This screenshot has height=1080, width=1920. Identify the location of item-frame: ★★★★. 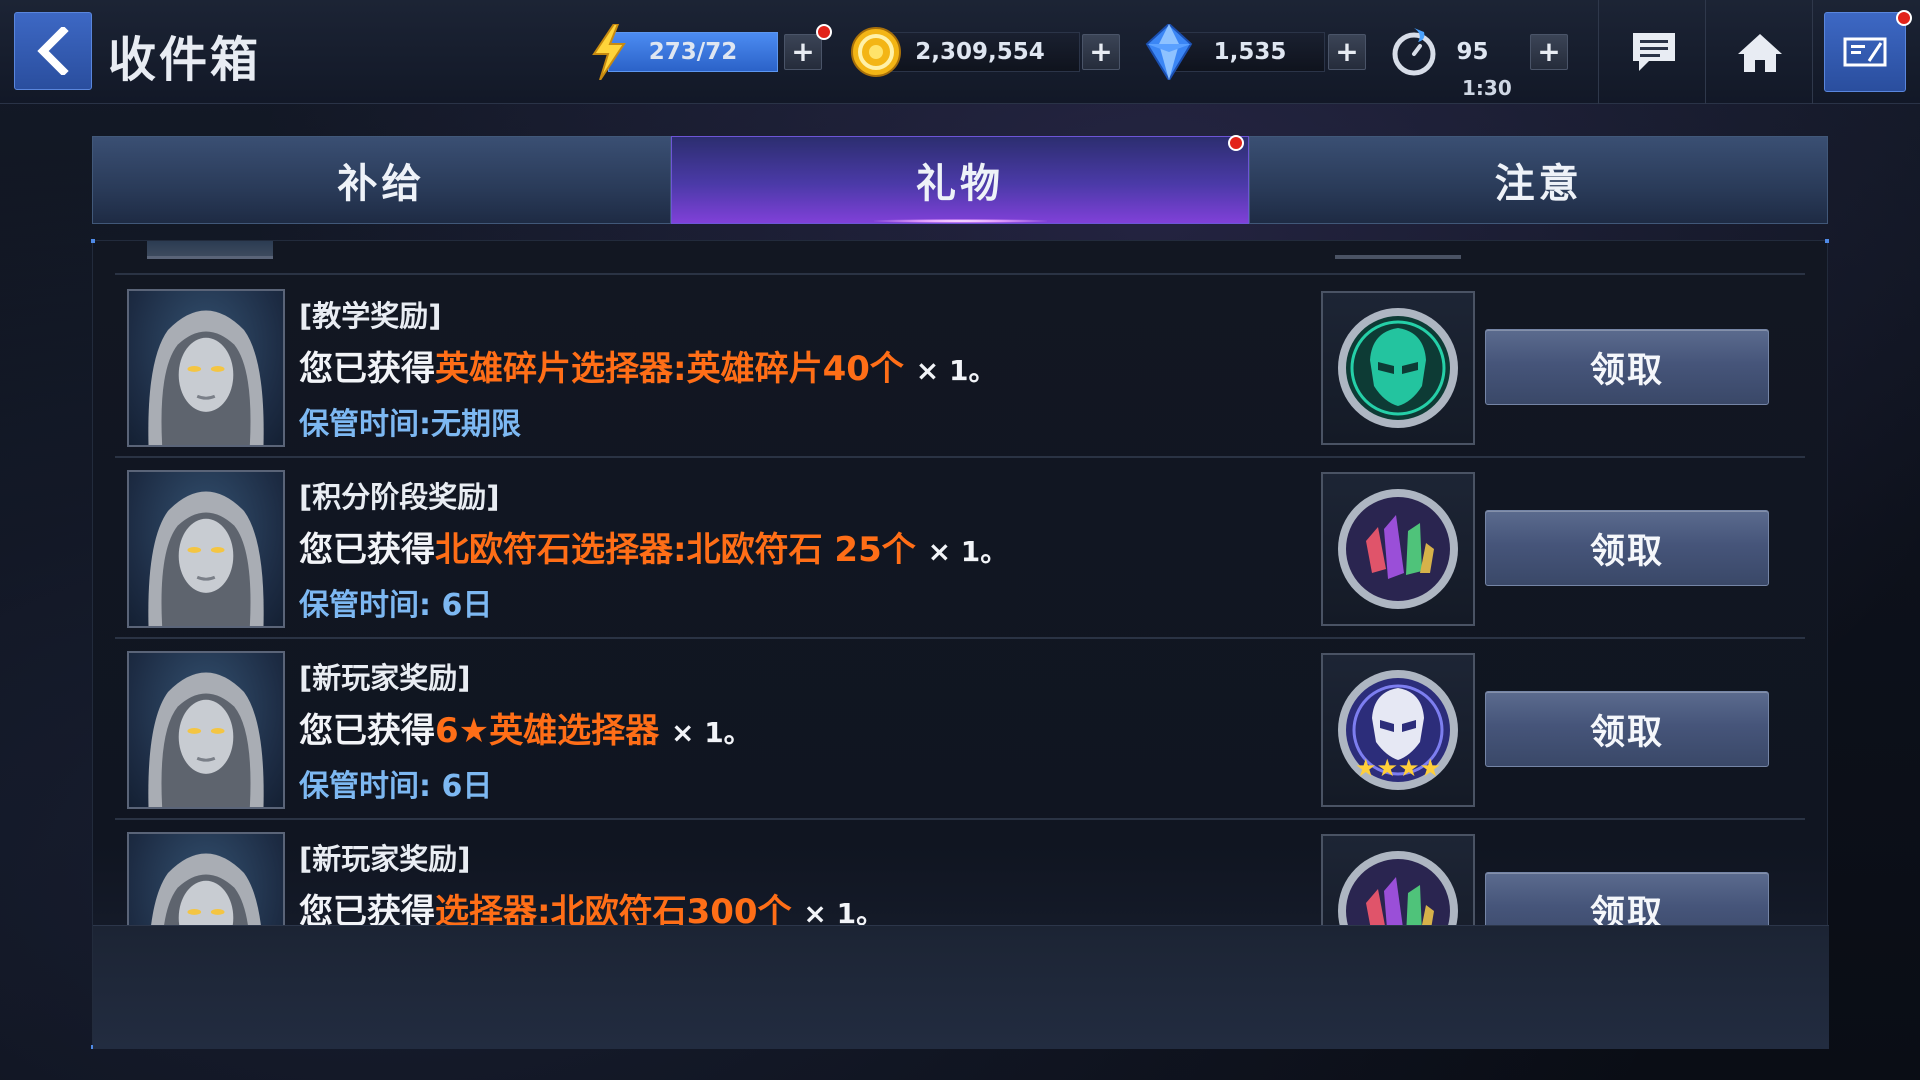
(1398, 730).